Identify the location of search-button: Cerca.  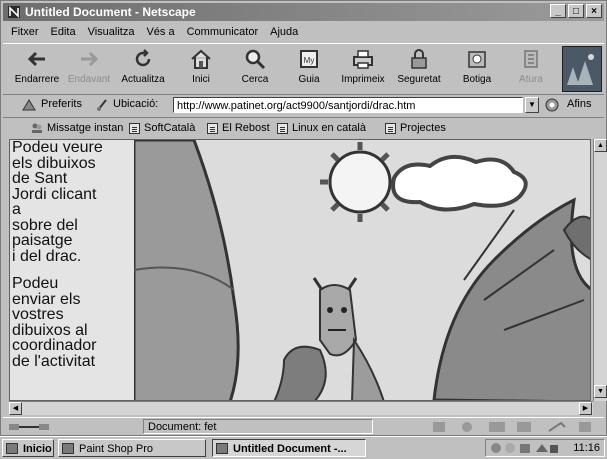
(255, 69).